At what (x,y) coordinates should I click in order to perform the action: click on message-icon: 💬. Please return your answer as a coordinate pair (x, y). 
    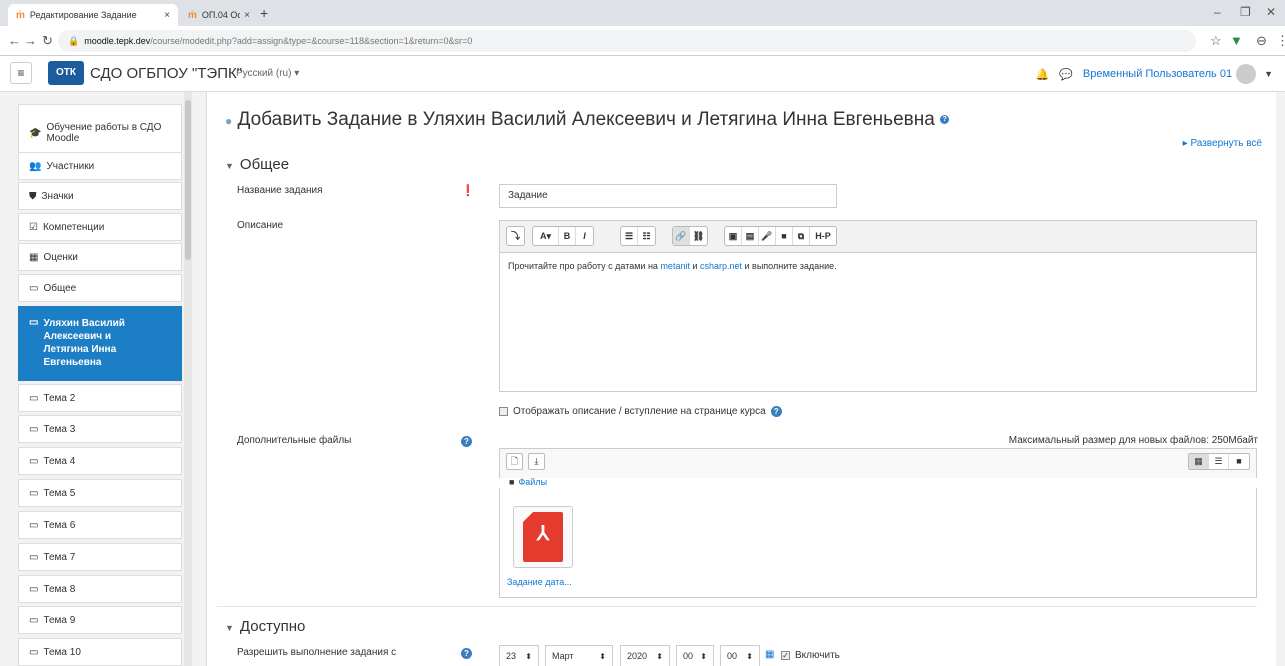
    Looking at the image, I should click on (1066, 74).